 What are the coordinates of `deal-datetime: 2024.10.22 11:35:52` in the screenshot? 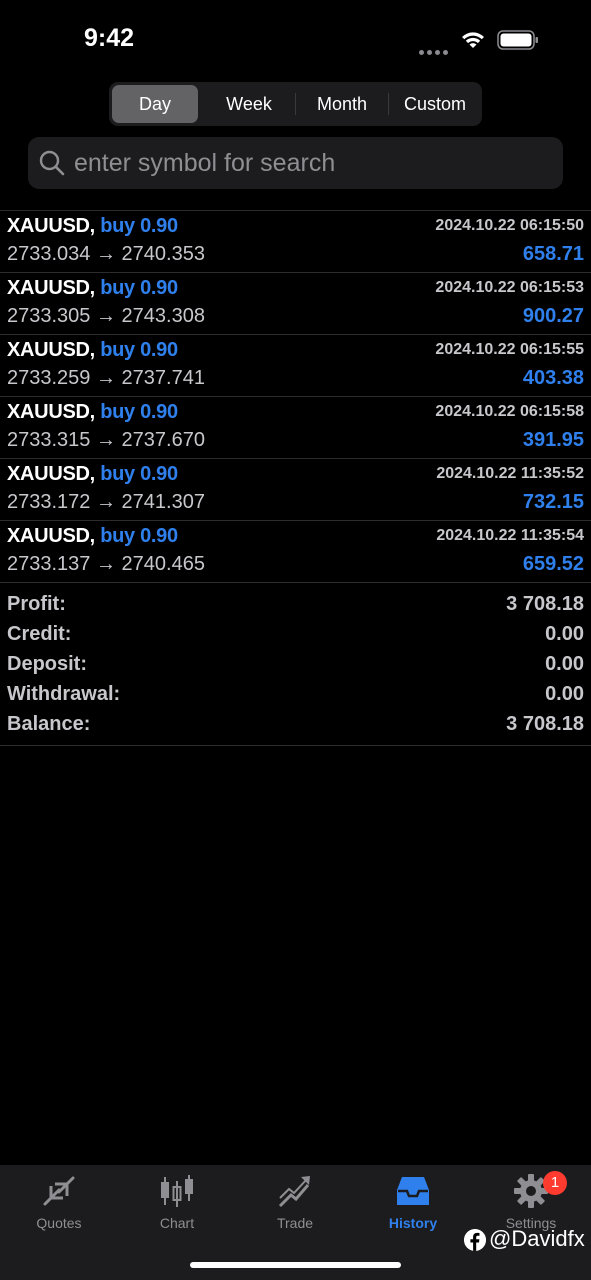 It's located at (510, 473).